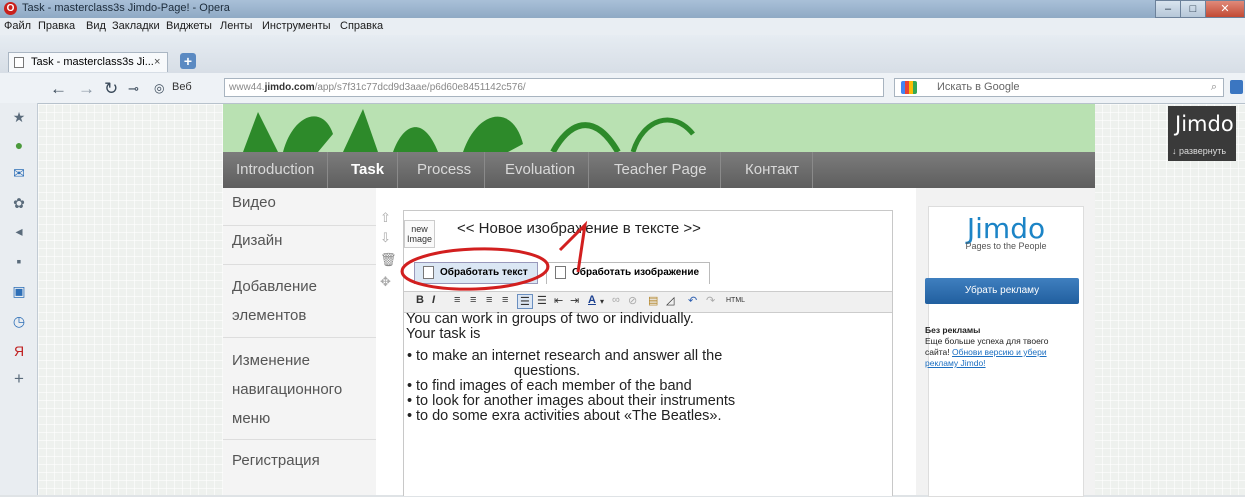 The image size is (1245, 497). Describe the element at coordinates (592, 300) in the screenshot. I see `font-color-icon: A` at that location.